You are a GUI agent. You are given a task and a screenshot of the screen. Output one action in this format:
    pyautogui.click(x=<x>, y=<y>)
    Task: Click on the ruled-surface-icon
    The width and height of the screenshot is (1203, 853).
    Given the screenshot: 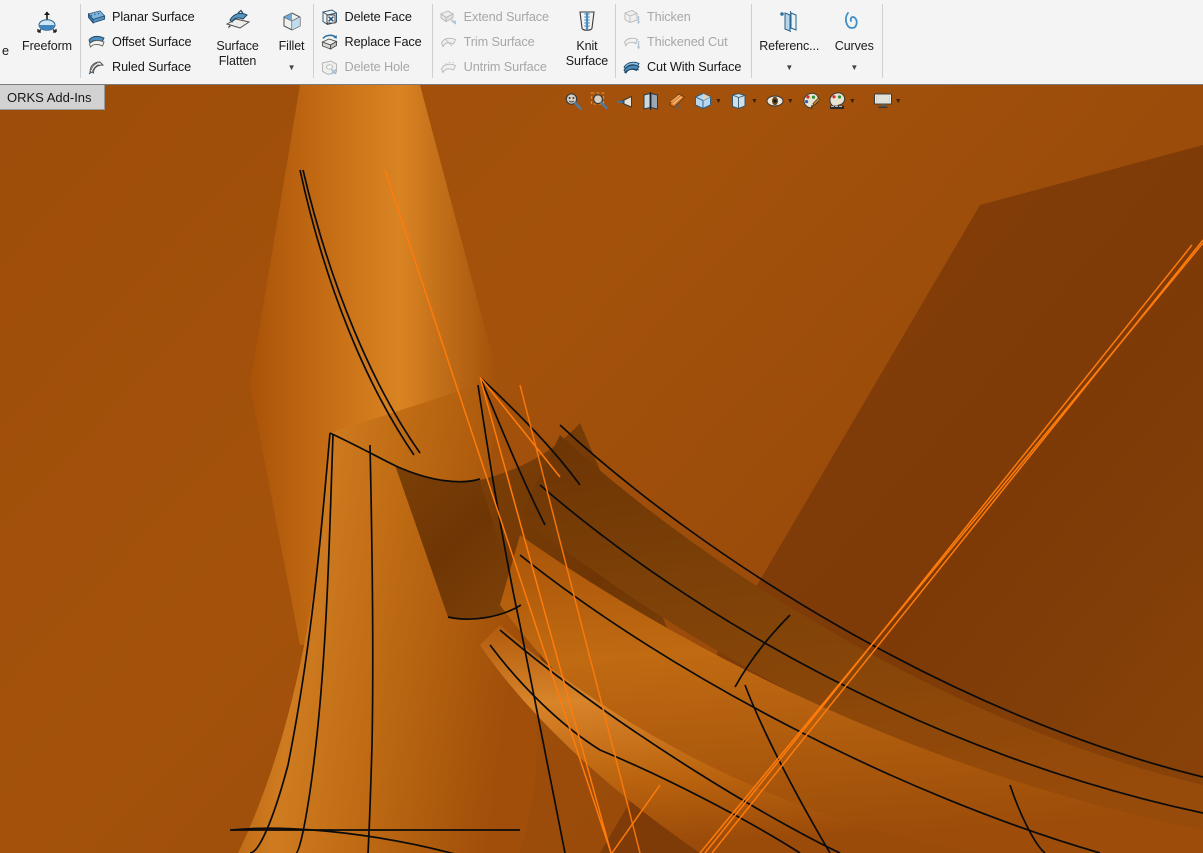 What is the action you would take?
    pyautogui.click(x=96, y=67)
    